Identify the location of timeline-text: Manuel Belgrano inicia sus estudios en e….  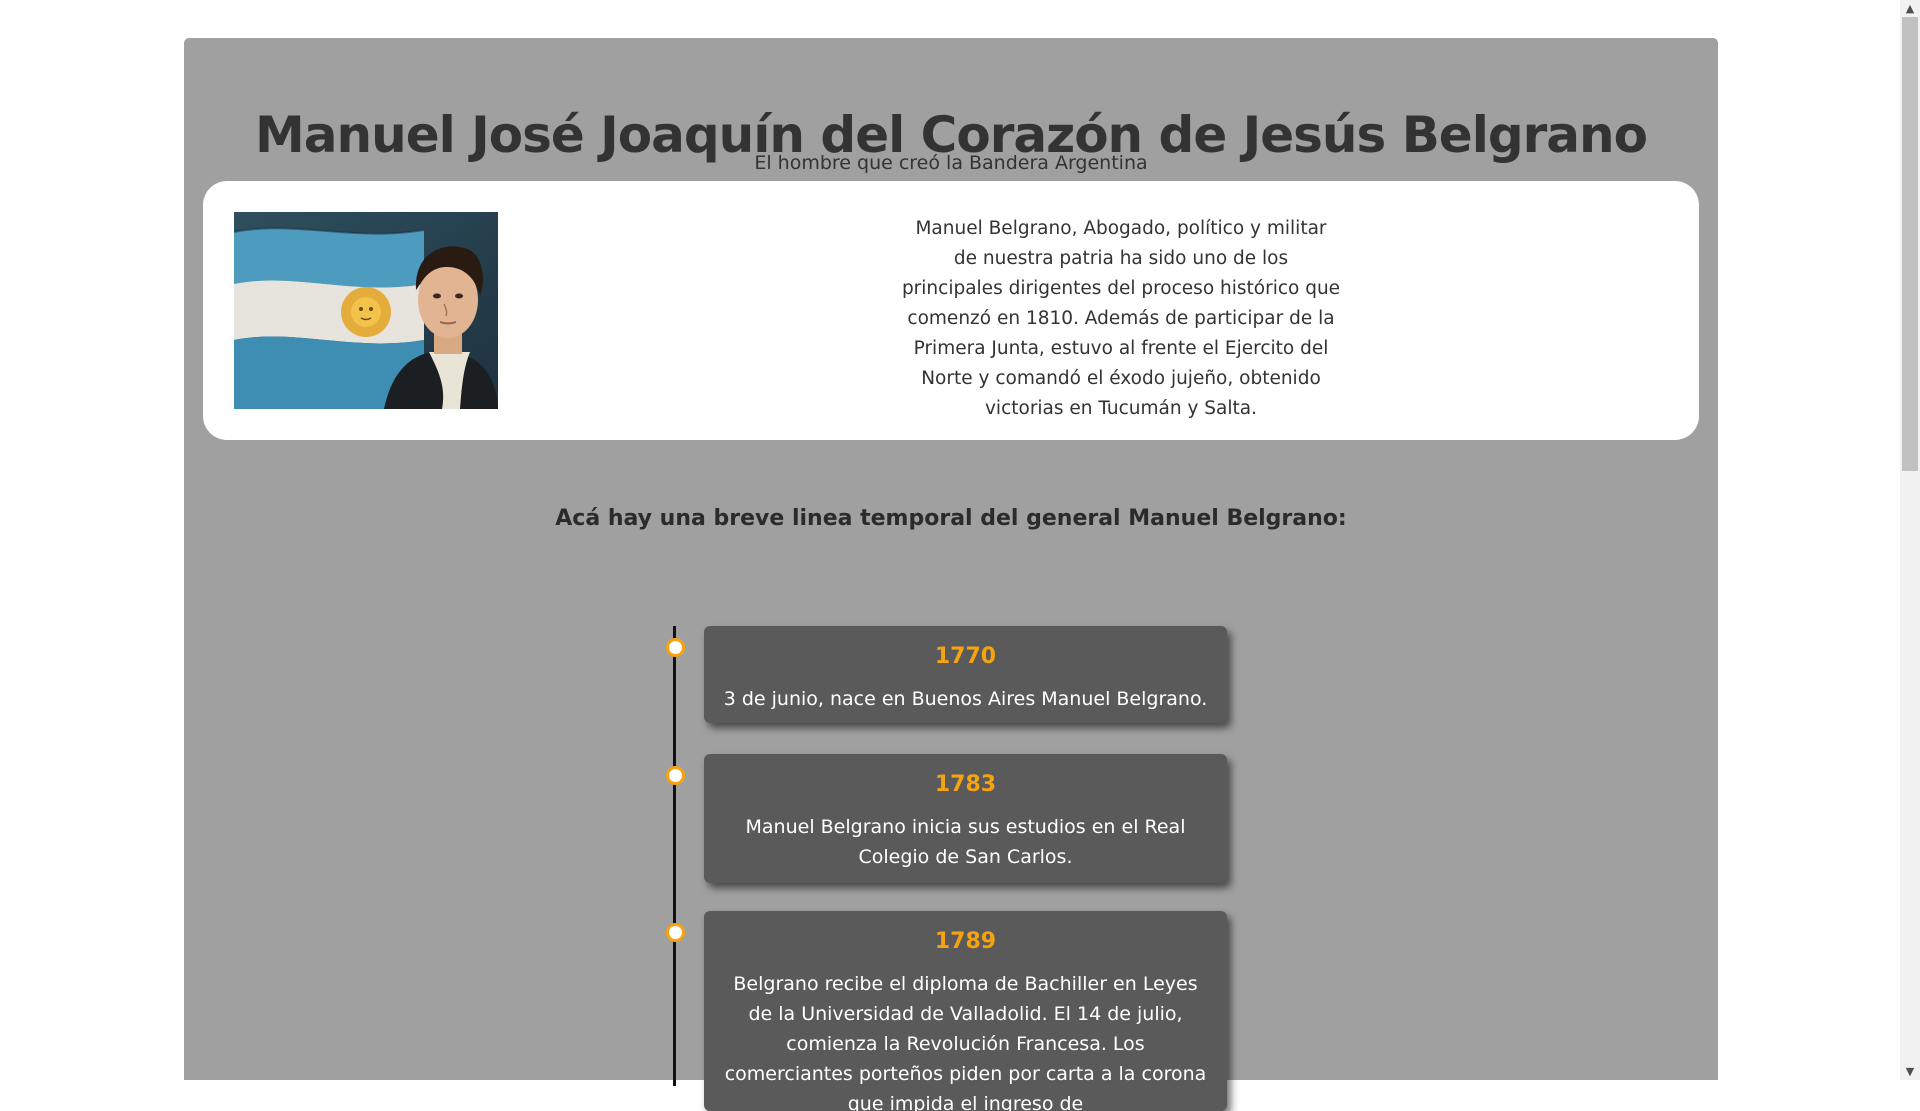
(965, 842).